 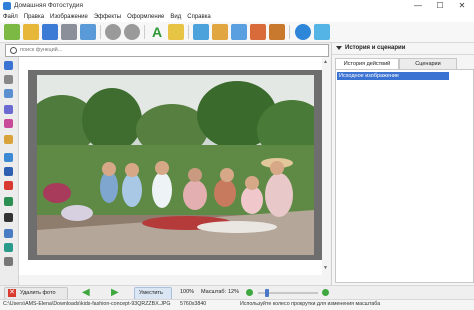 I want to click on scroll-up-icon: ▲, so click(x=325, y=62).